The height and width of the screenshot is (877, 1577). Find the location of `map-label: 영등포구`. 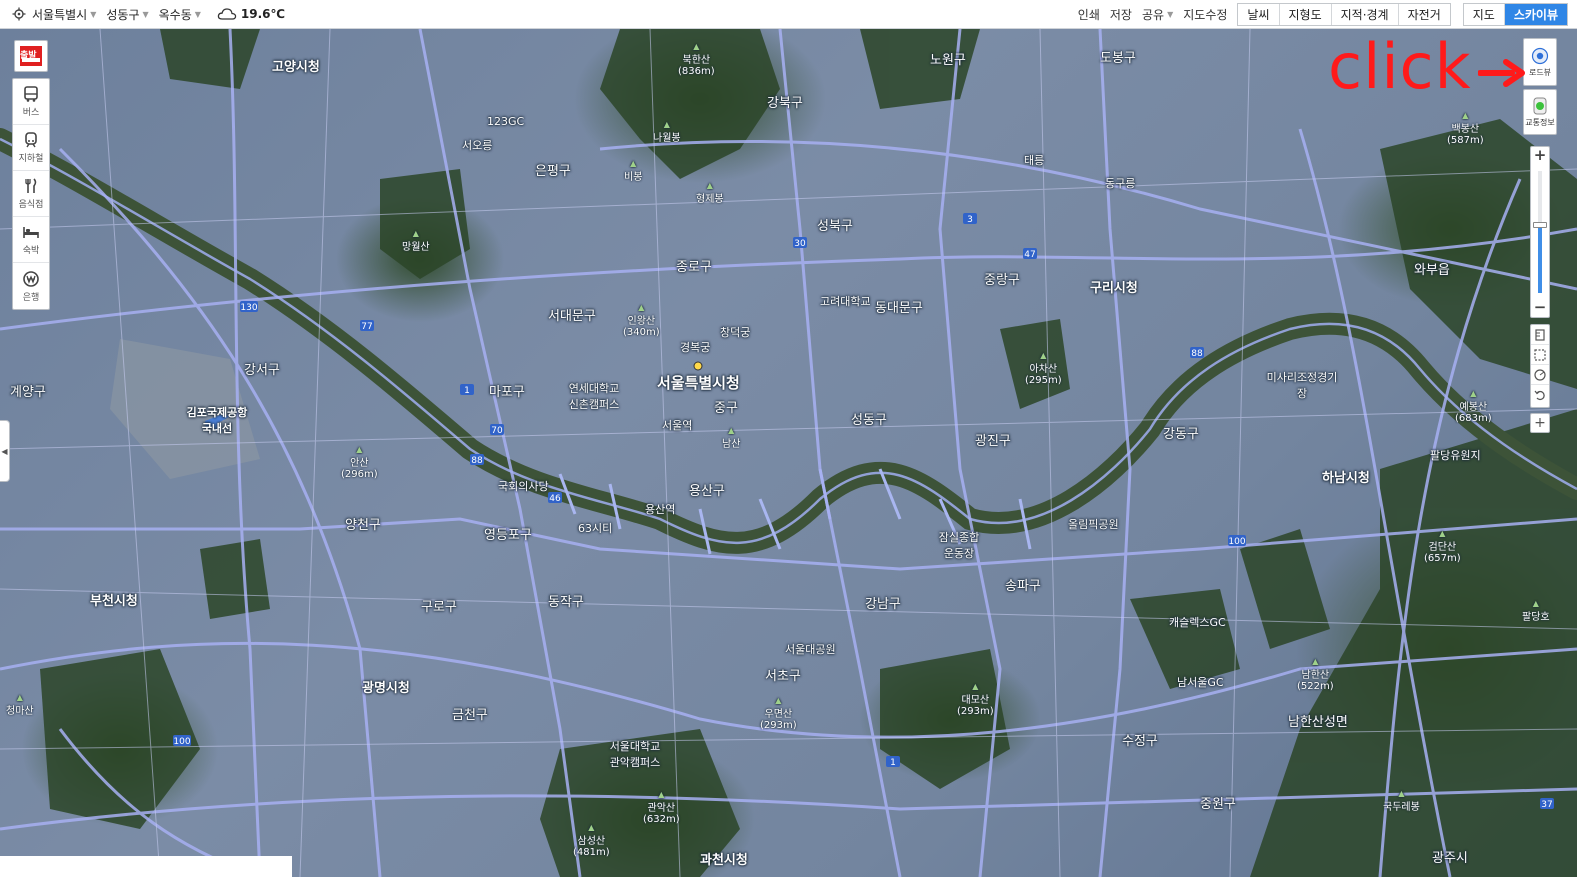

map-label: 영등포구 is located at coordinates (508, 535).